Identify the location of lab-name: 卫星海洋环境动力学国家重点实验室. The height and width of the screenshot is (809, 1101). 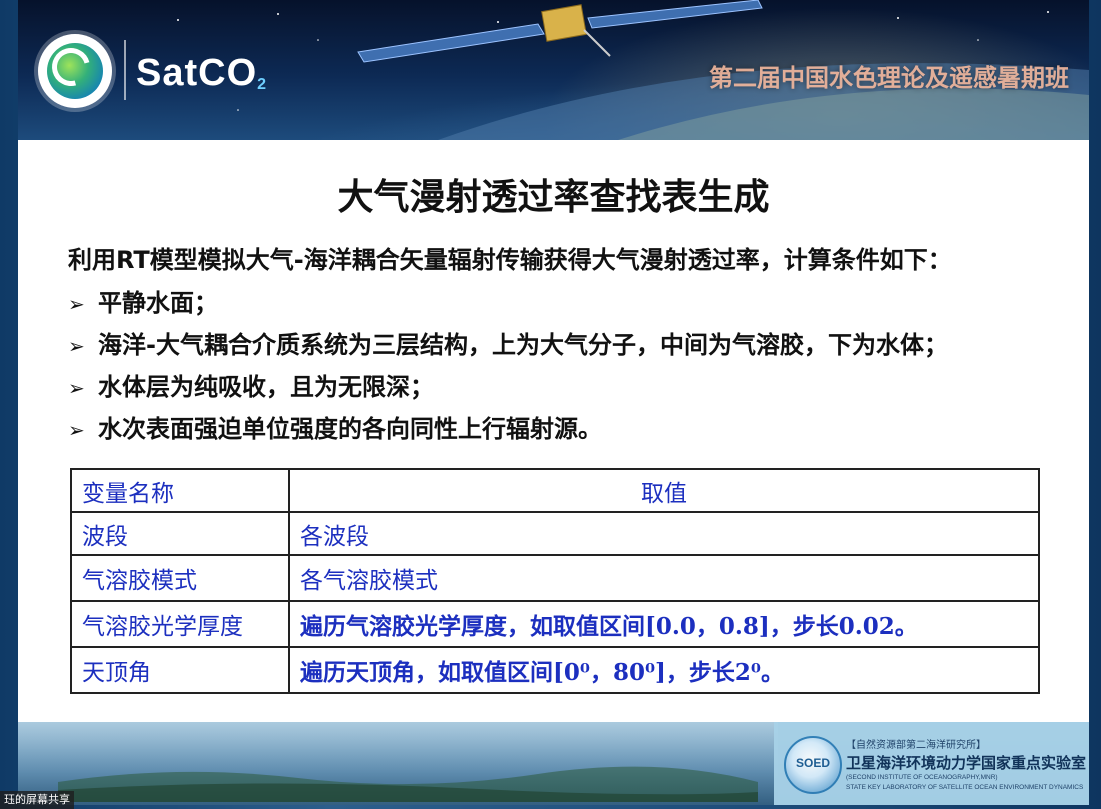
(966, 763).